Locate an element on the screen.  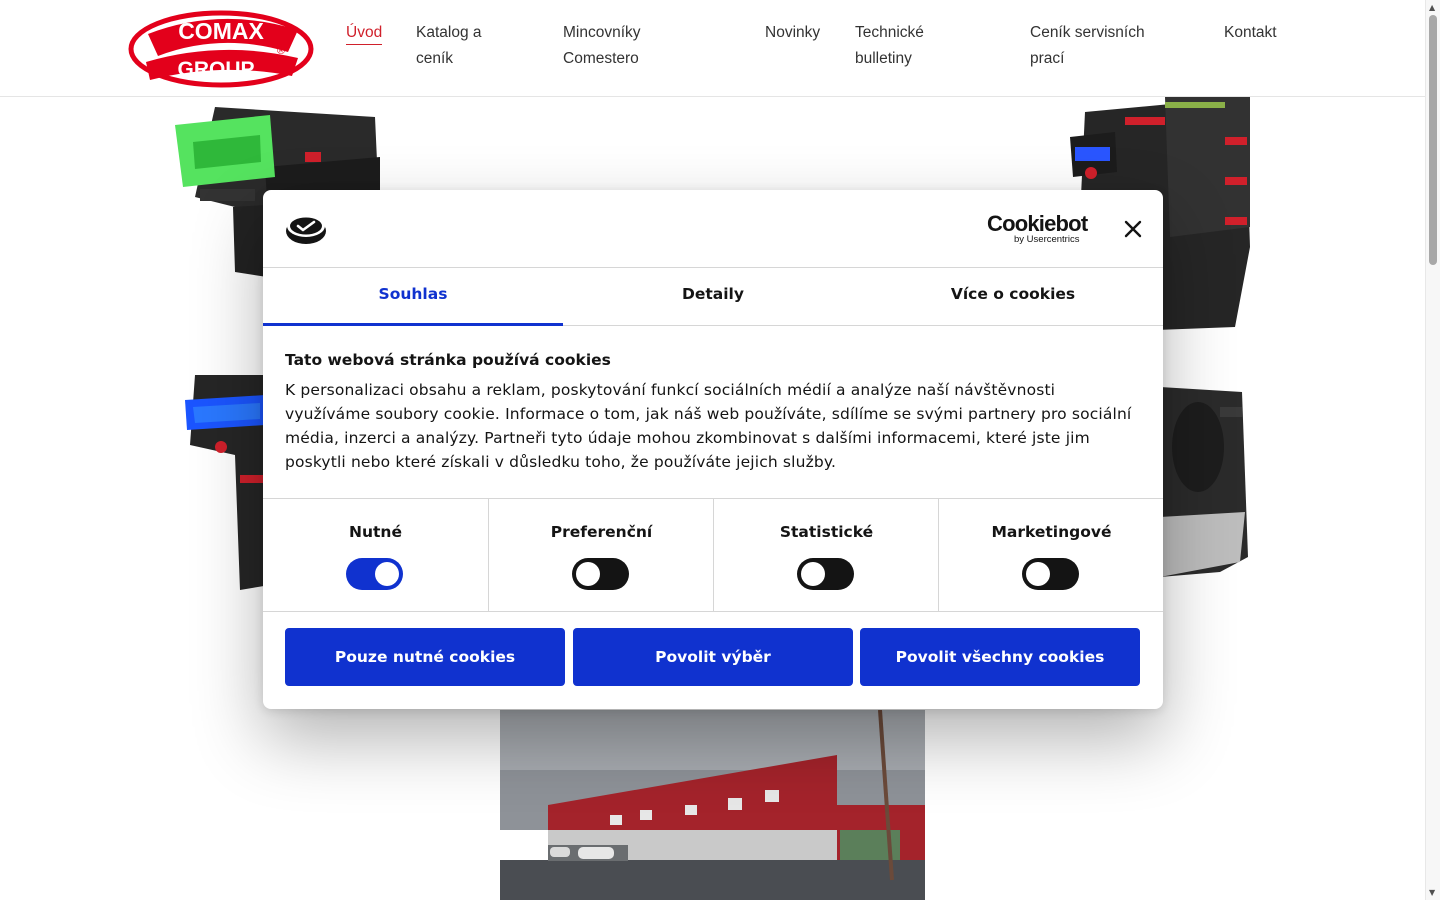
toggle-group-nutne: Nutné is located at coordinates (375, 555).